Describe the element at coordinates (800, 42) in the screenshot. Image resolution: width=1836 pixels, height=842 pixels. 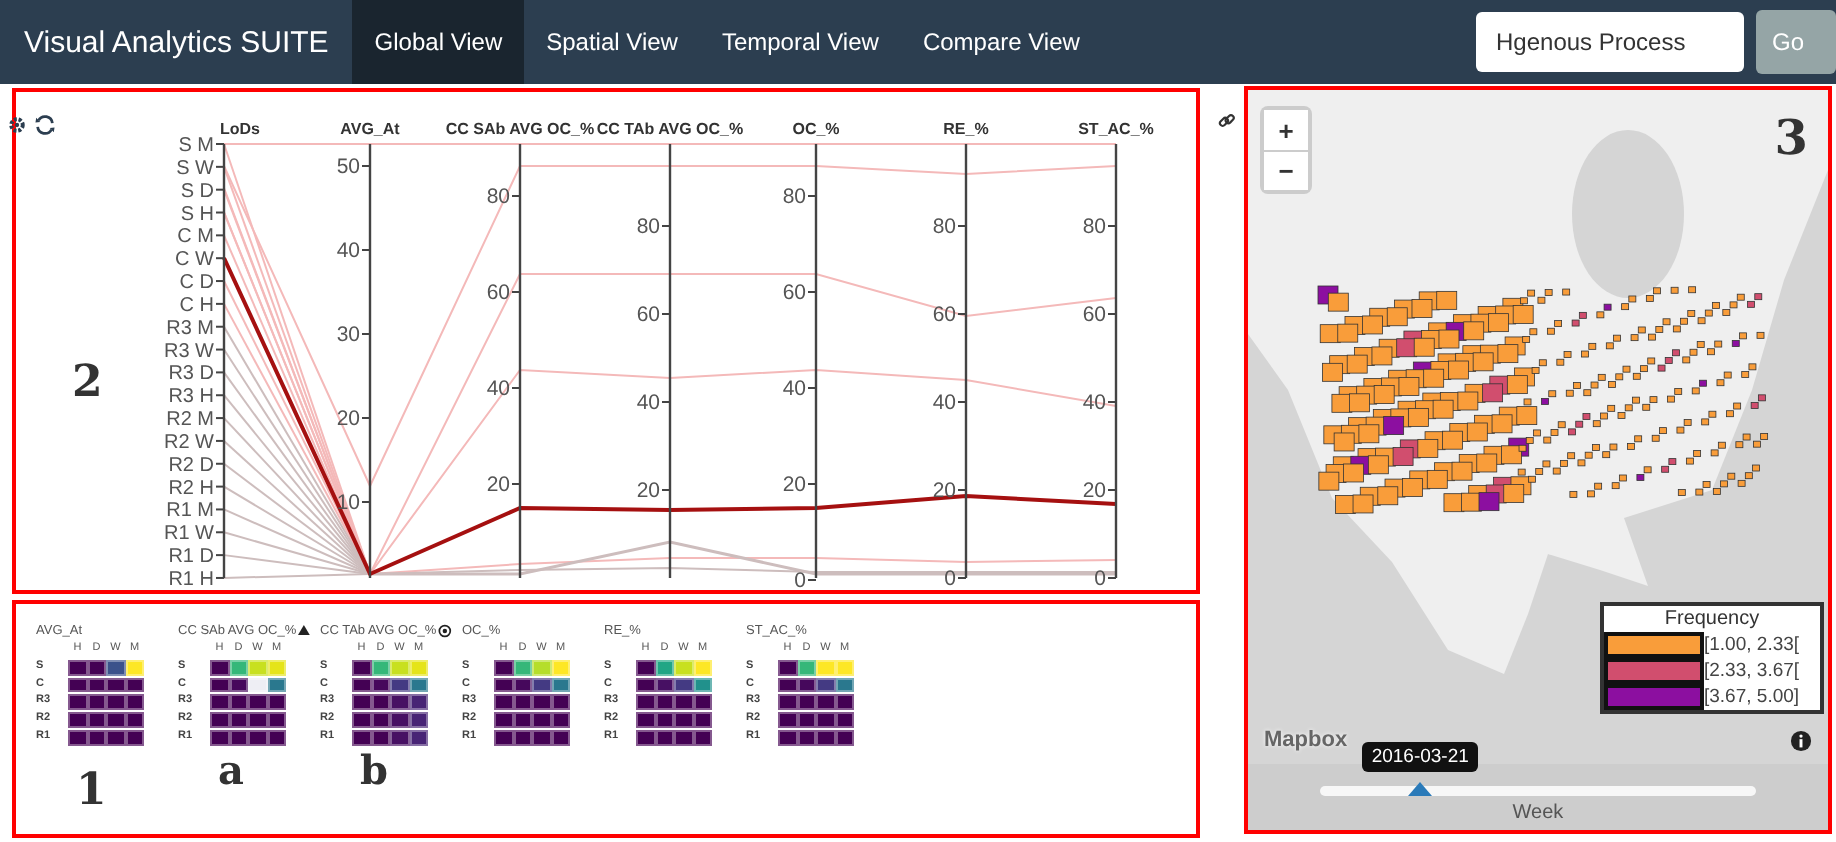
I see `nav-tab: Temporal View` at that location.